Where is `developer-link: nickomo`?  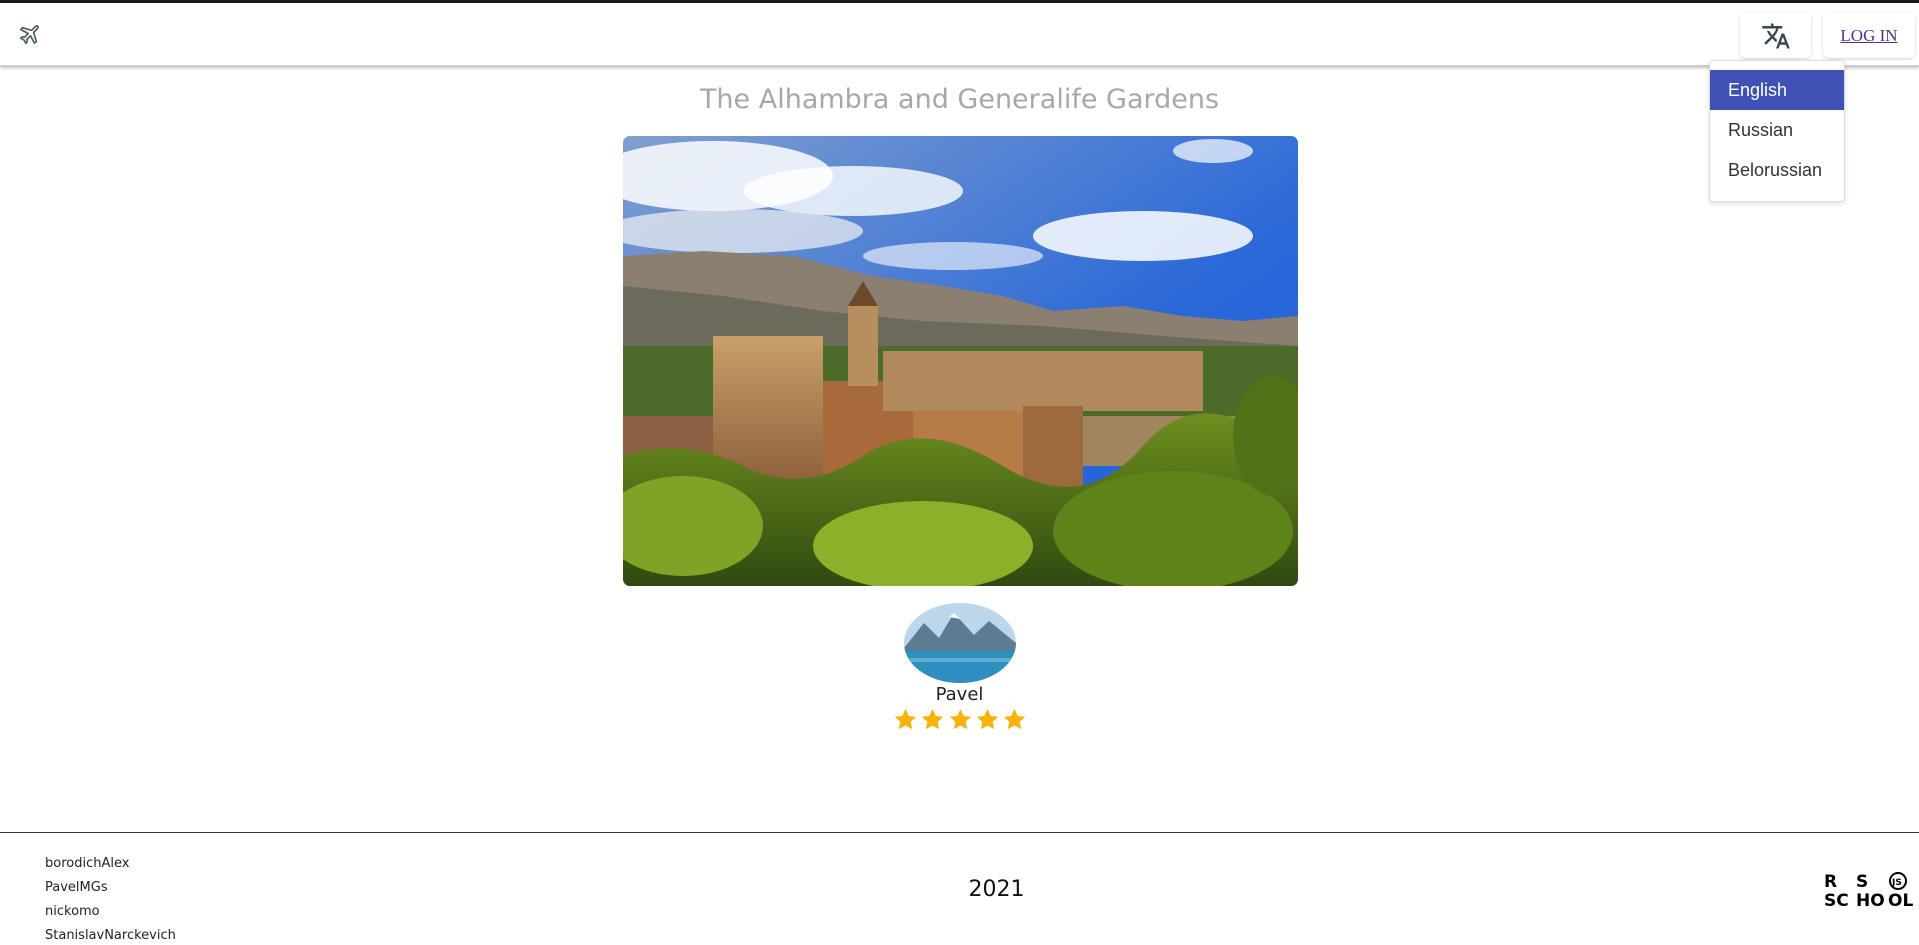 developer-link: nickomo is located at coordinates (72, 911).